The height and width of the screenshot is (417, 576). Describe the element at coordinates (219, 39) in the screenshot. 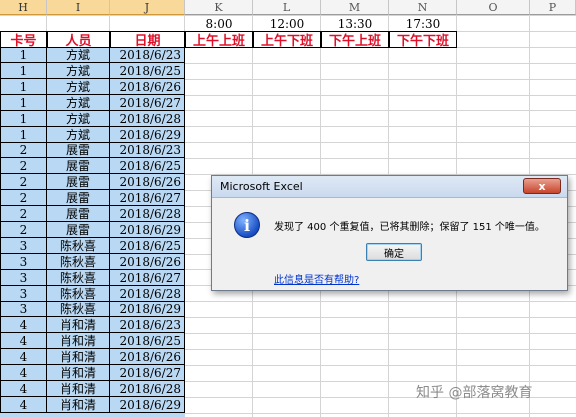

I see `header-3: 上午上班` at that location.